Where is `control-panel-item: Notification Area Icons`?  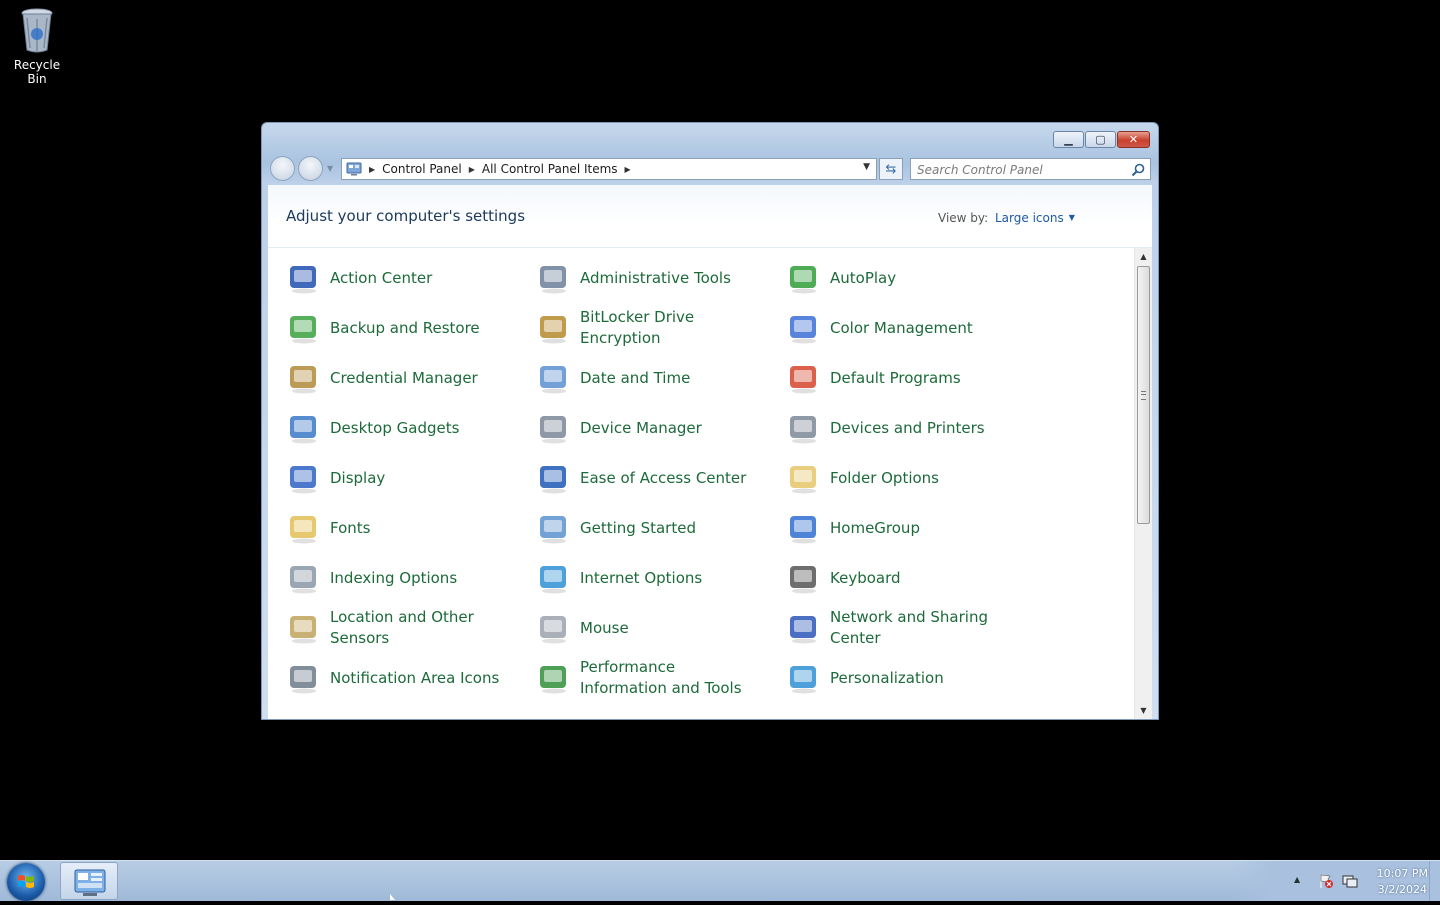 control-panel-item: Notification Area Icons is located at coordinates (398, 678).